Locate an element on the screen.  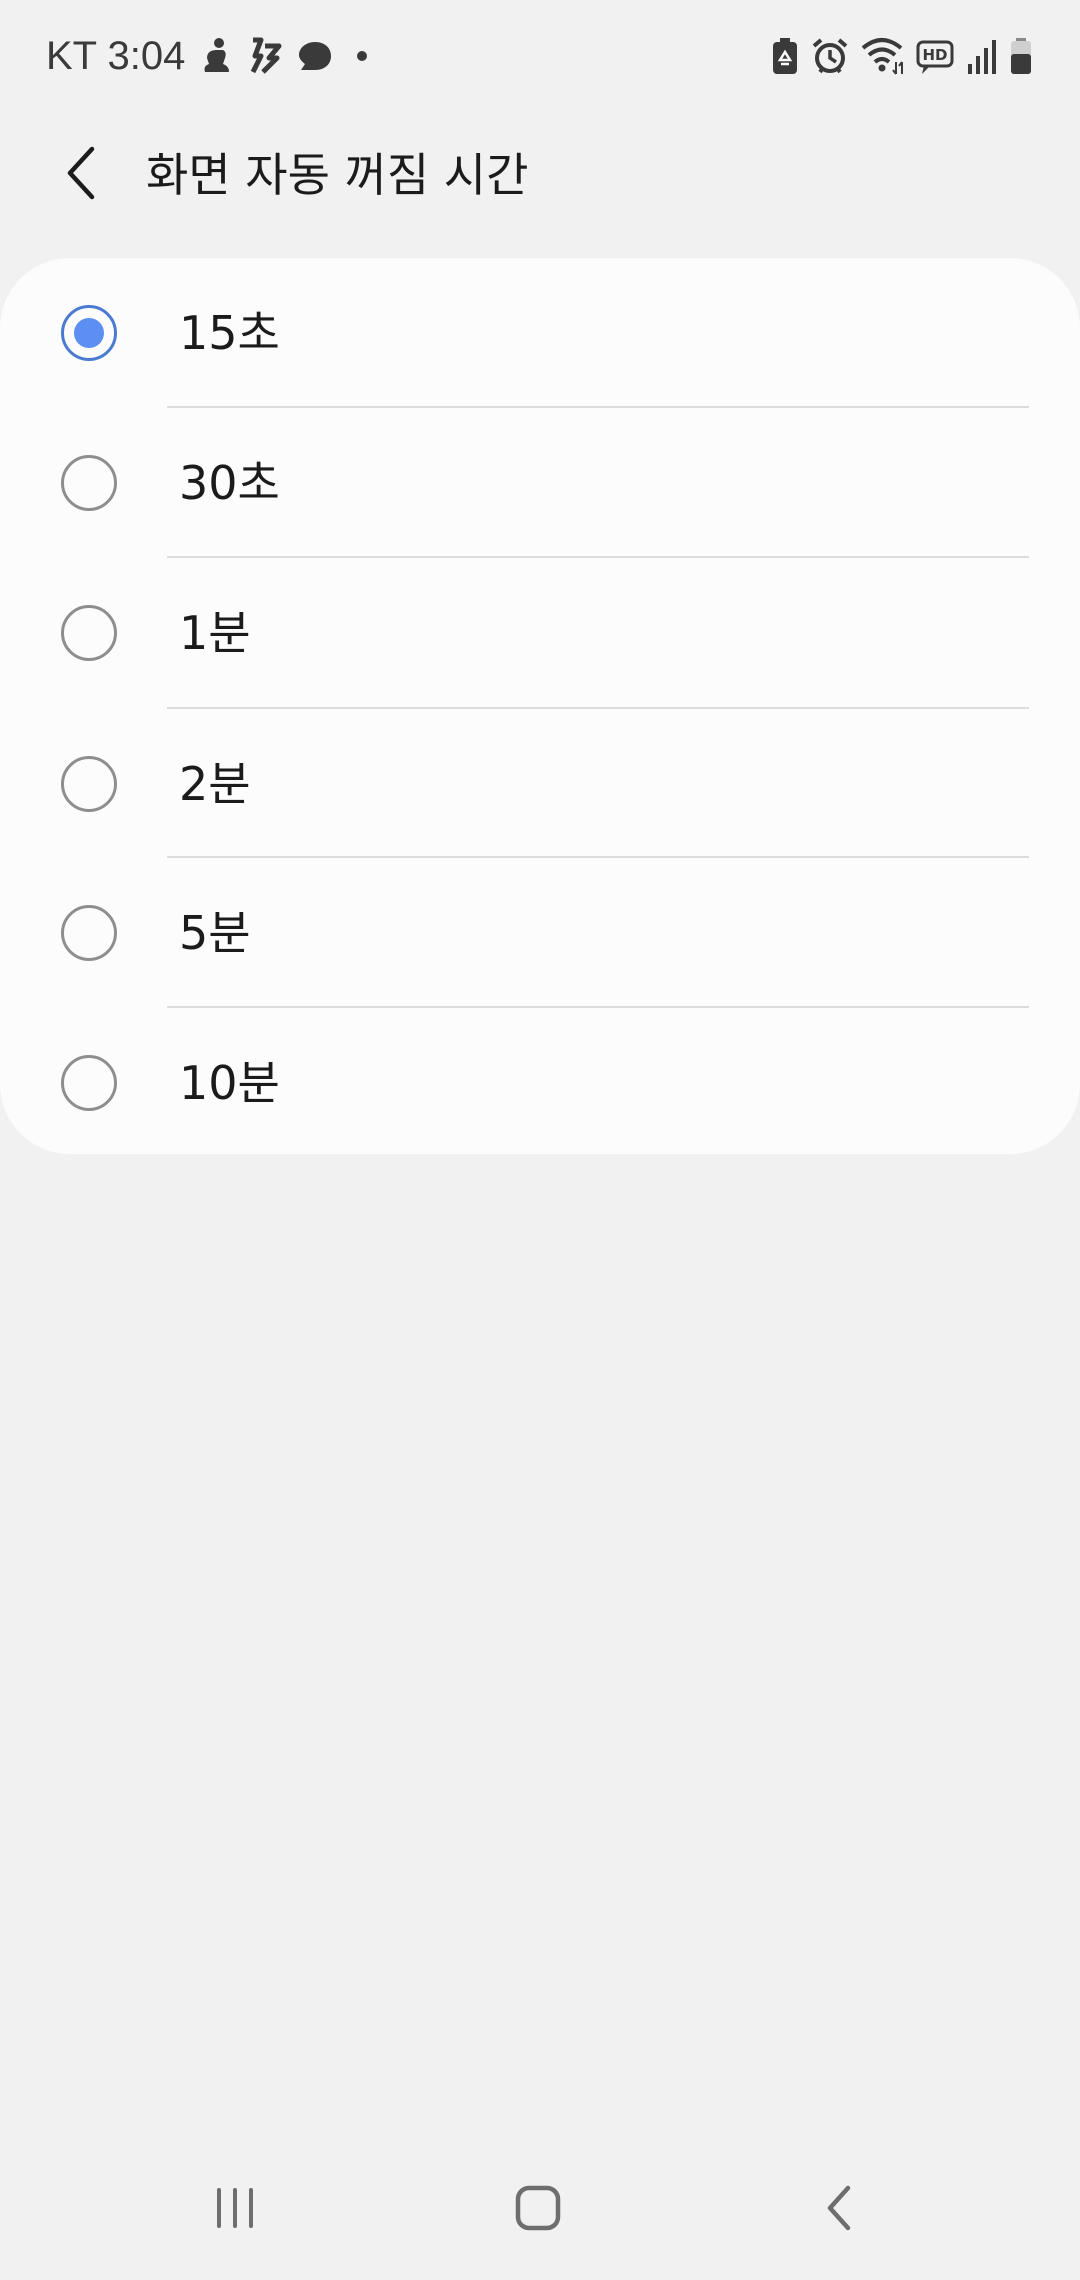
option-label: 5분 is located at coordinates (215, 933).